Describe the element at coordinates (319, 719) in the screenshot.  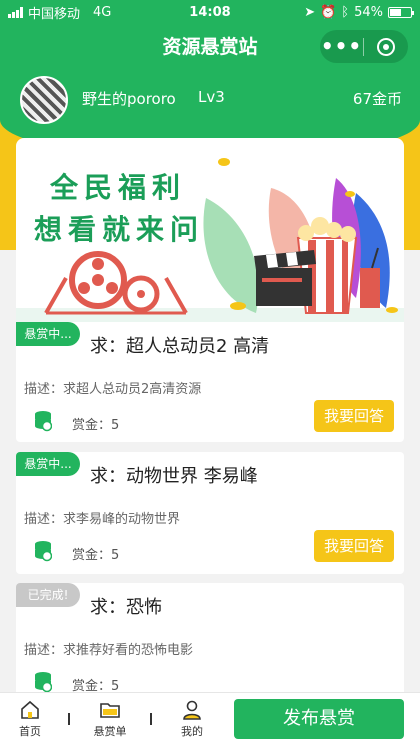
I see `publish-bounty-button: 发布悬赏` at that location.